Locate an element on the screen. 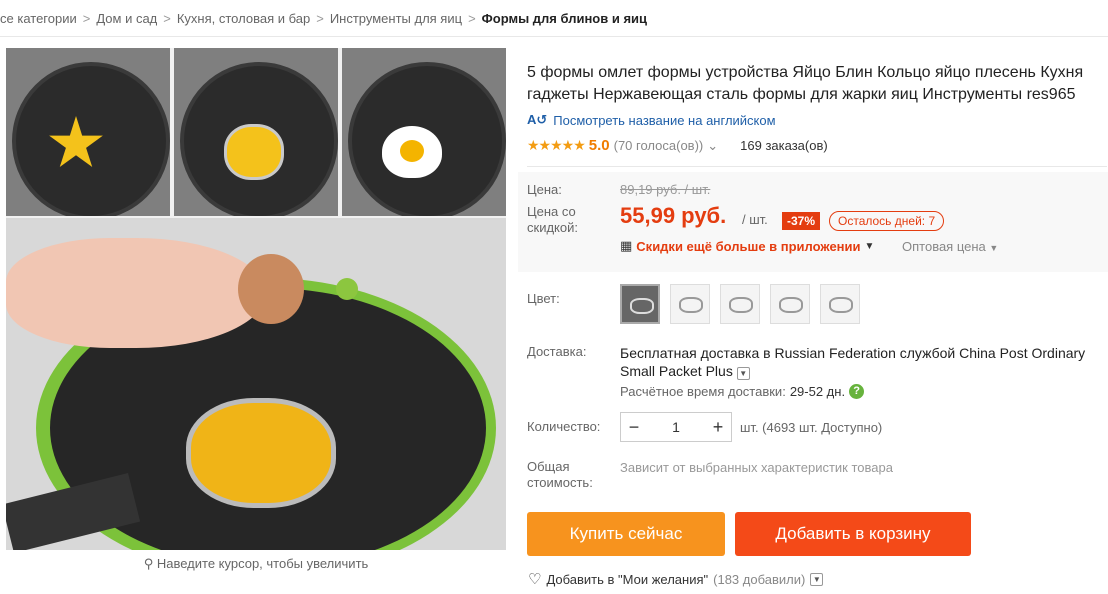  discount-price-label: Цена со скидкой: is located at coordinates (552, 219).